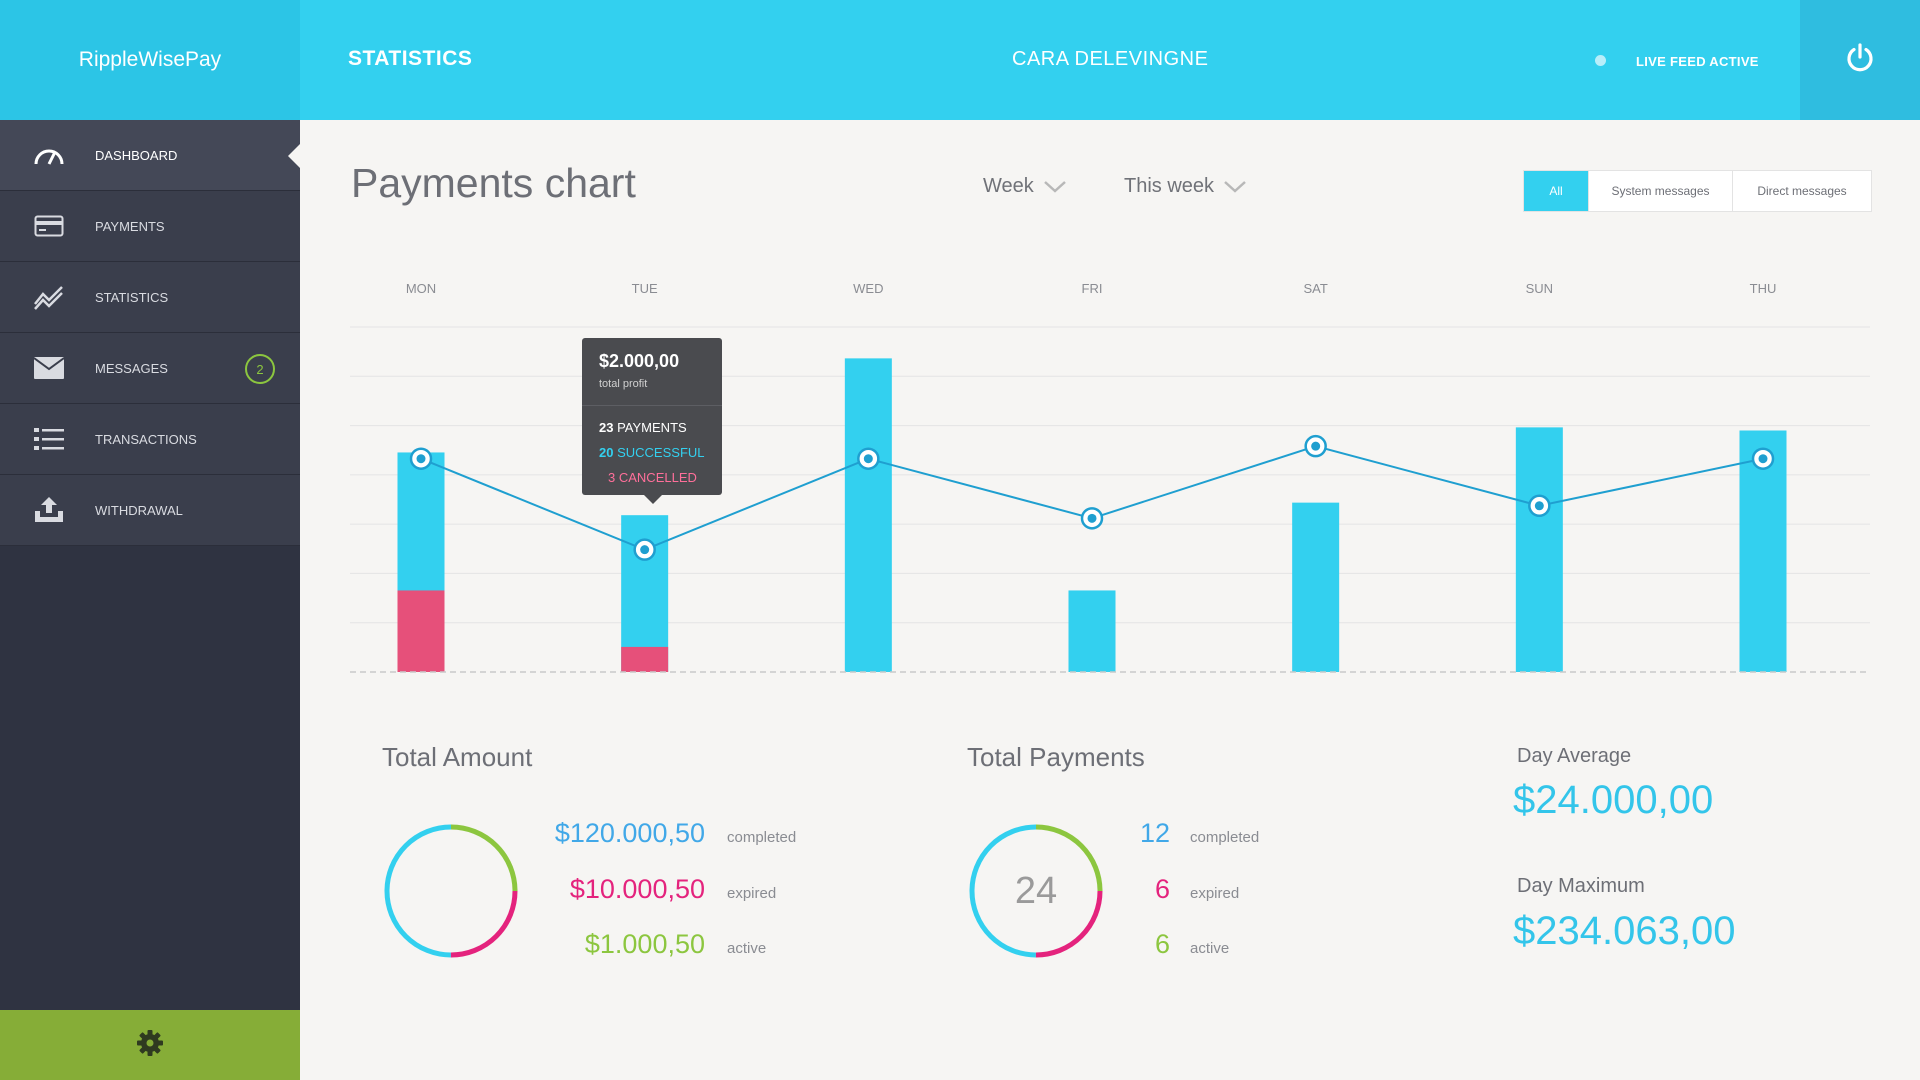 This screenshot has height=1080, width=1920. What do you see at coordinates (637, 889) in the screenshot?
I see `total-amount-expired-value: $10.000,50` at bounding box center [637, 889].